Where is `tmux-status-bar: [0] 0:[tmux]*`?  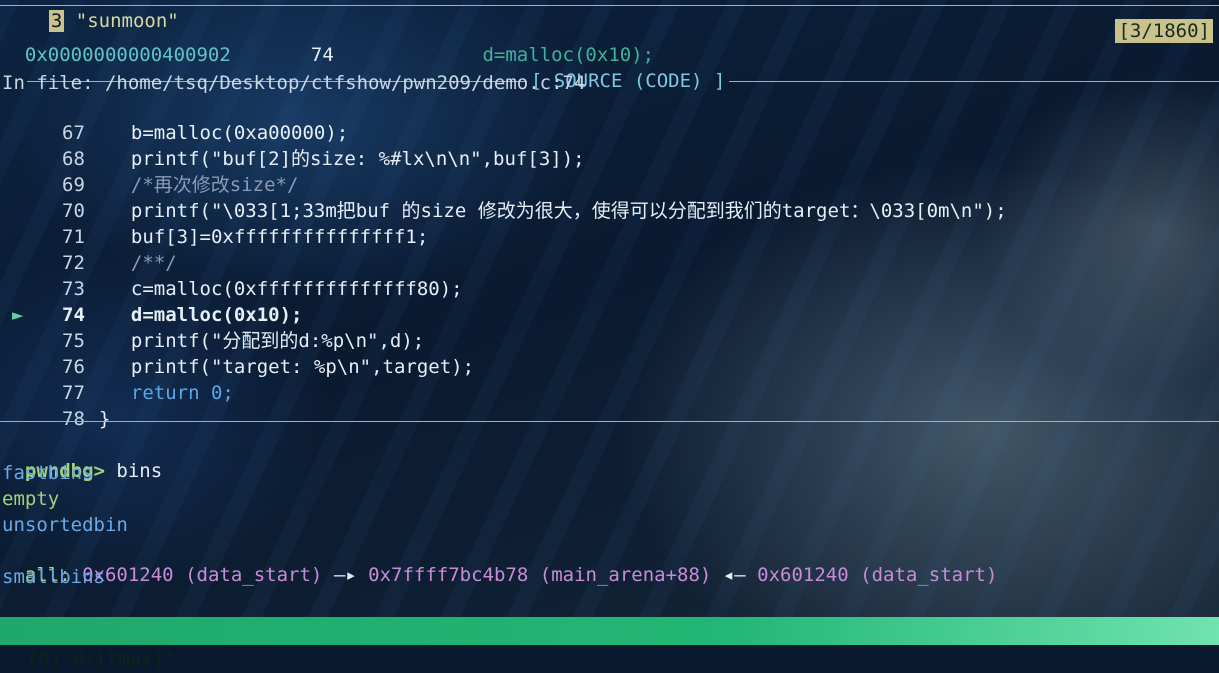 tmux-status-bar: [0] 0:[tmux]* is located at coordinates (609, 643).